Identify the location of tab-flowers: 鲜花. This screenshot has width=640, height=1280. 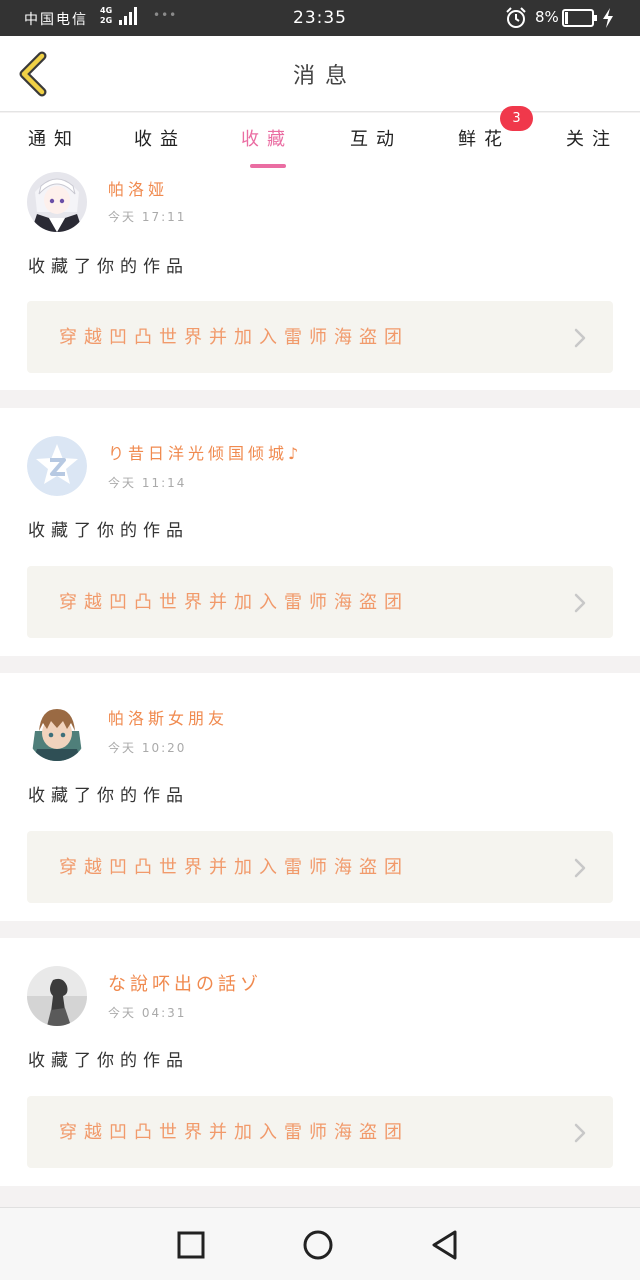
(484, 138).